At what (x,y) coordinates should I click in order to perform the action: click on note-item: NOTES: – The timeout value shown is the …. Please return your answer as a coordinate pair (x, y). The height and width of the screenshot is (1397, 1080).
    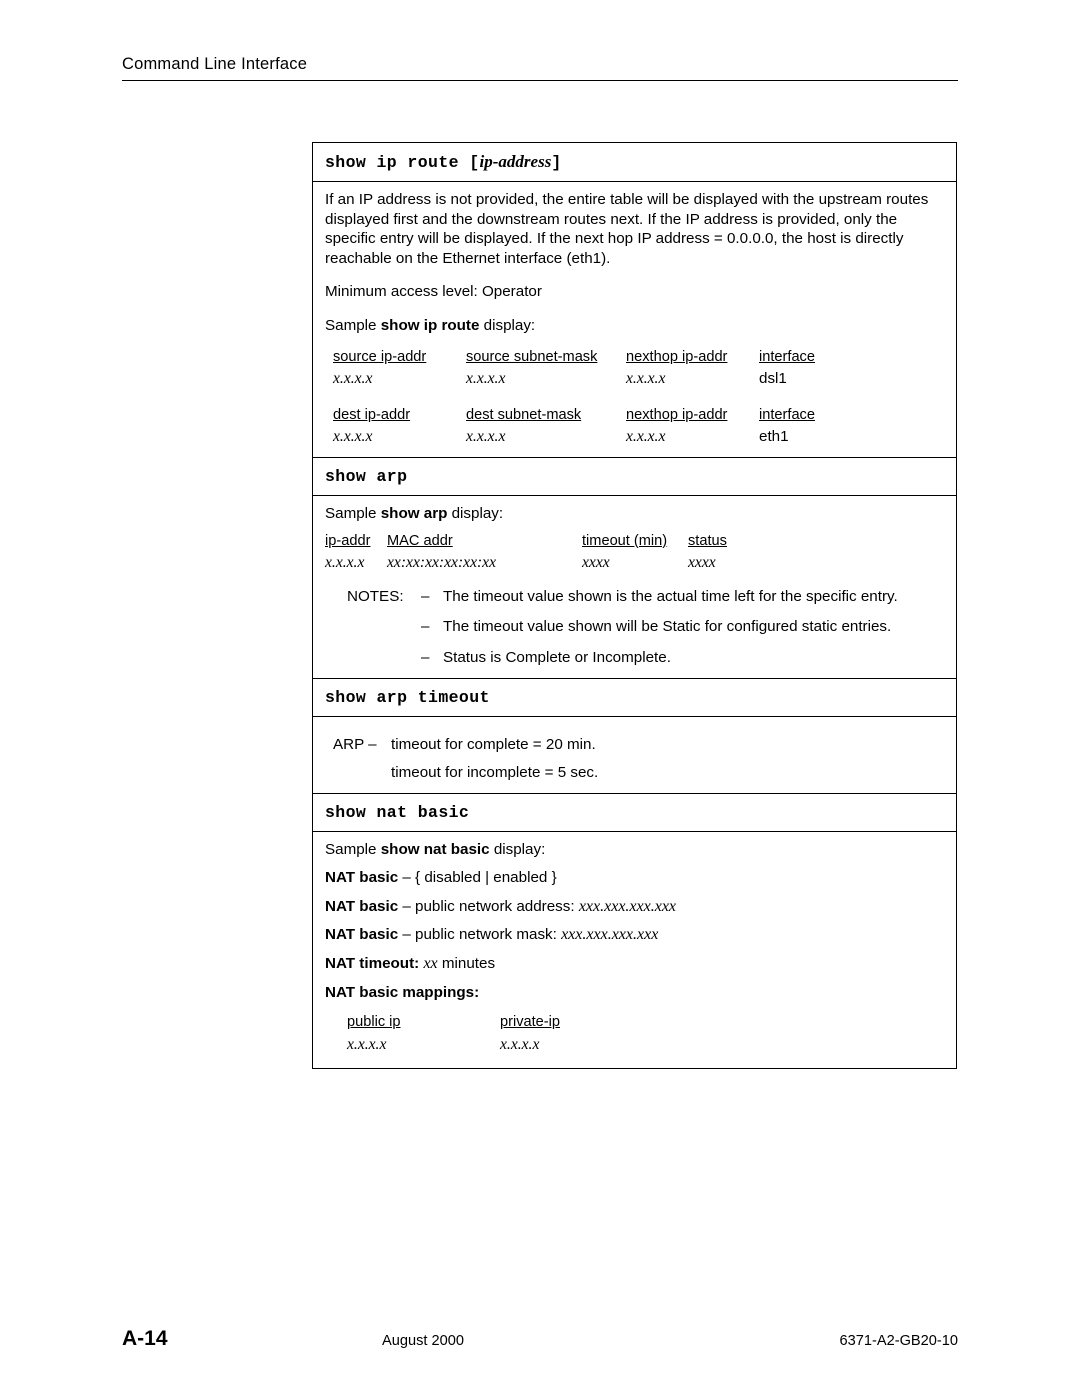
    Looking at the image, I should click on (646, 597).